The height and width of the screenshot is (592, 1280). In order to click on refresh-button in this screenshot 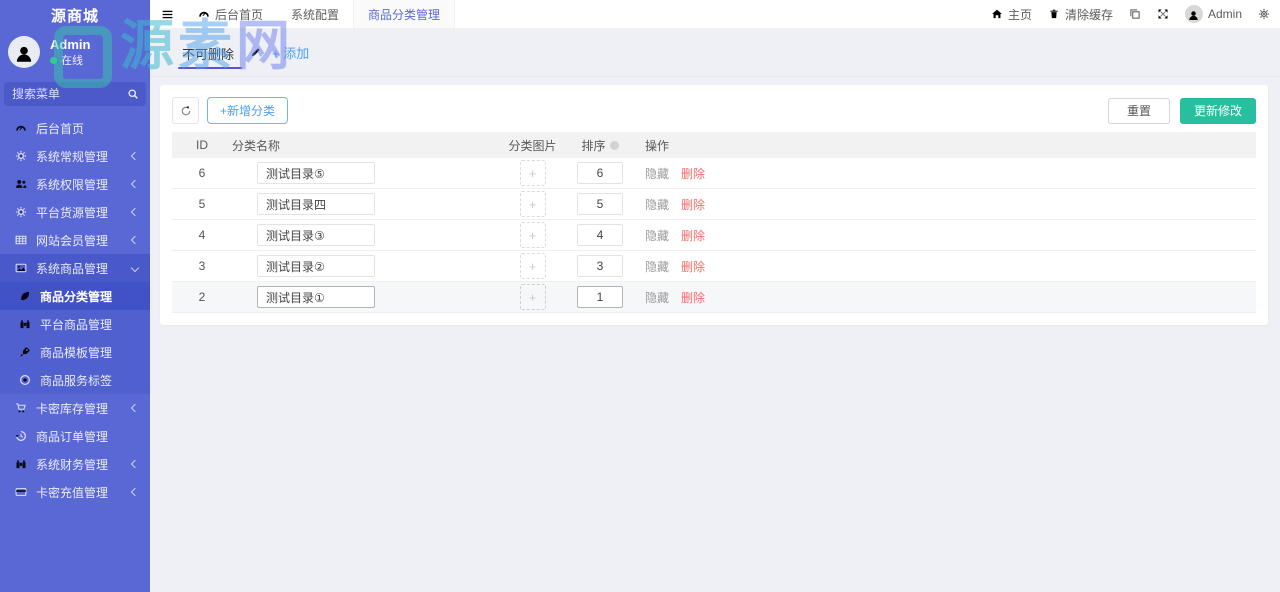, I will do `click(185, 110)`.